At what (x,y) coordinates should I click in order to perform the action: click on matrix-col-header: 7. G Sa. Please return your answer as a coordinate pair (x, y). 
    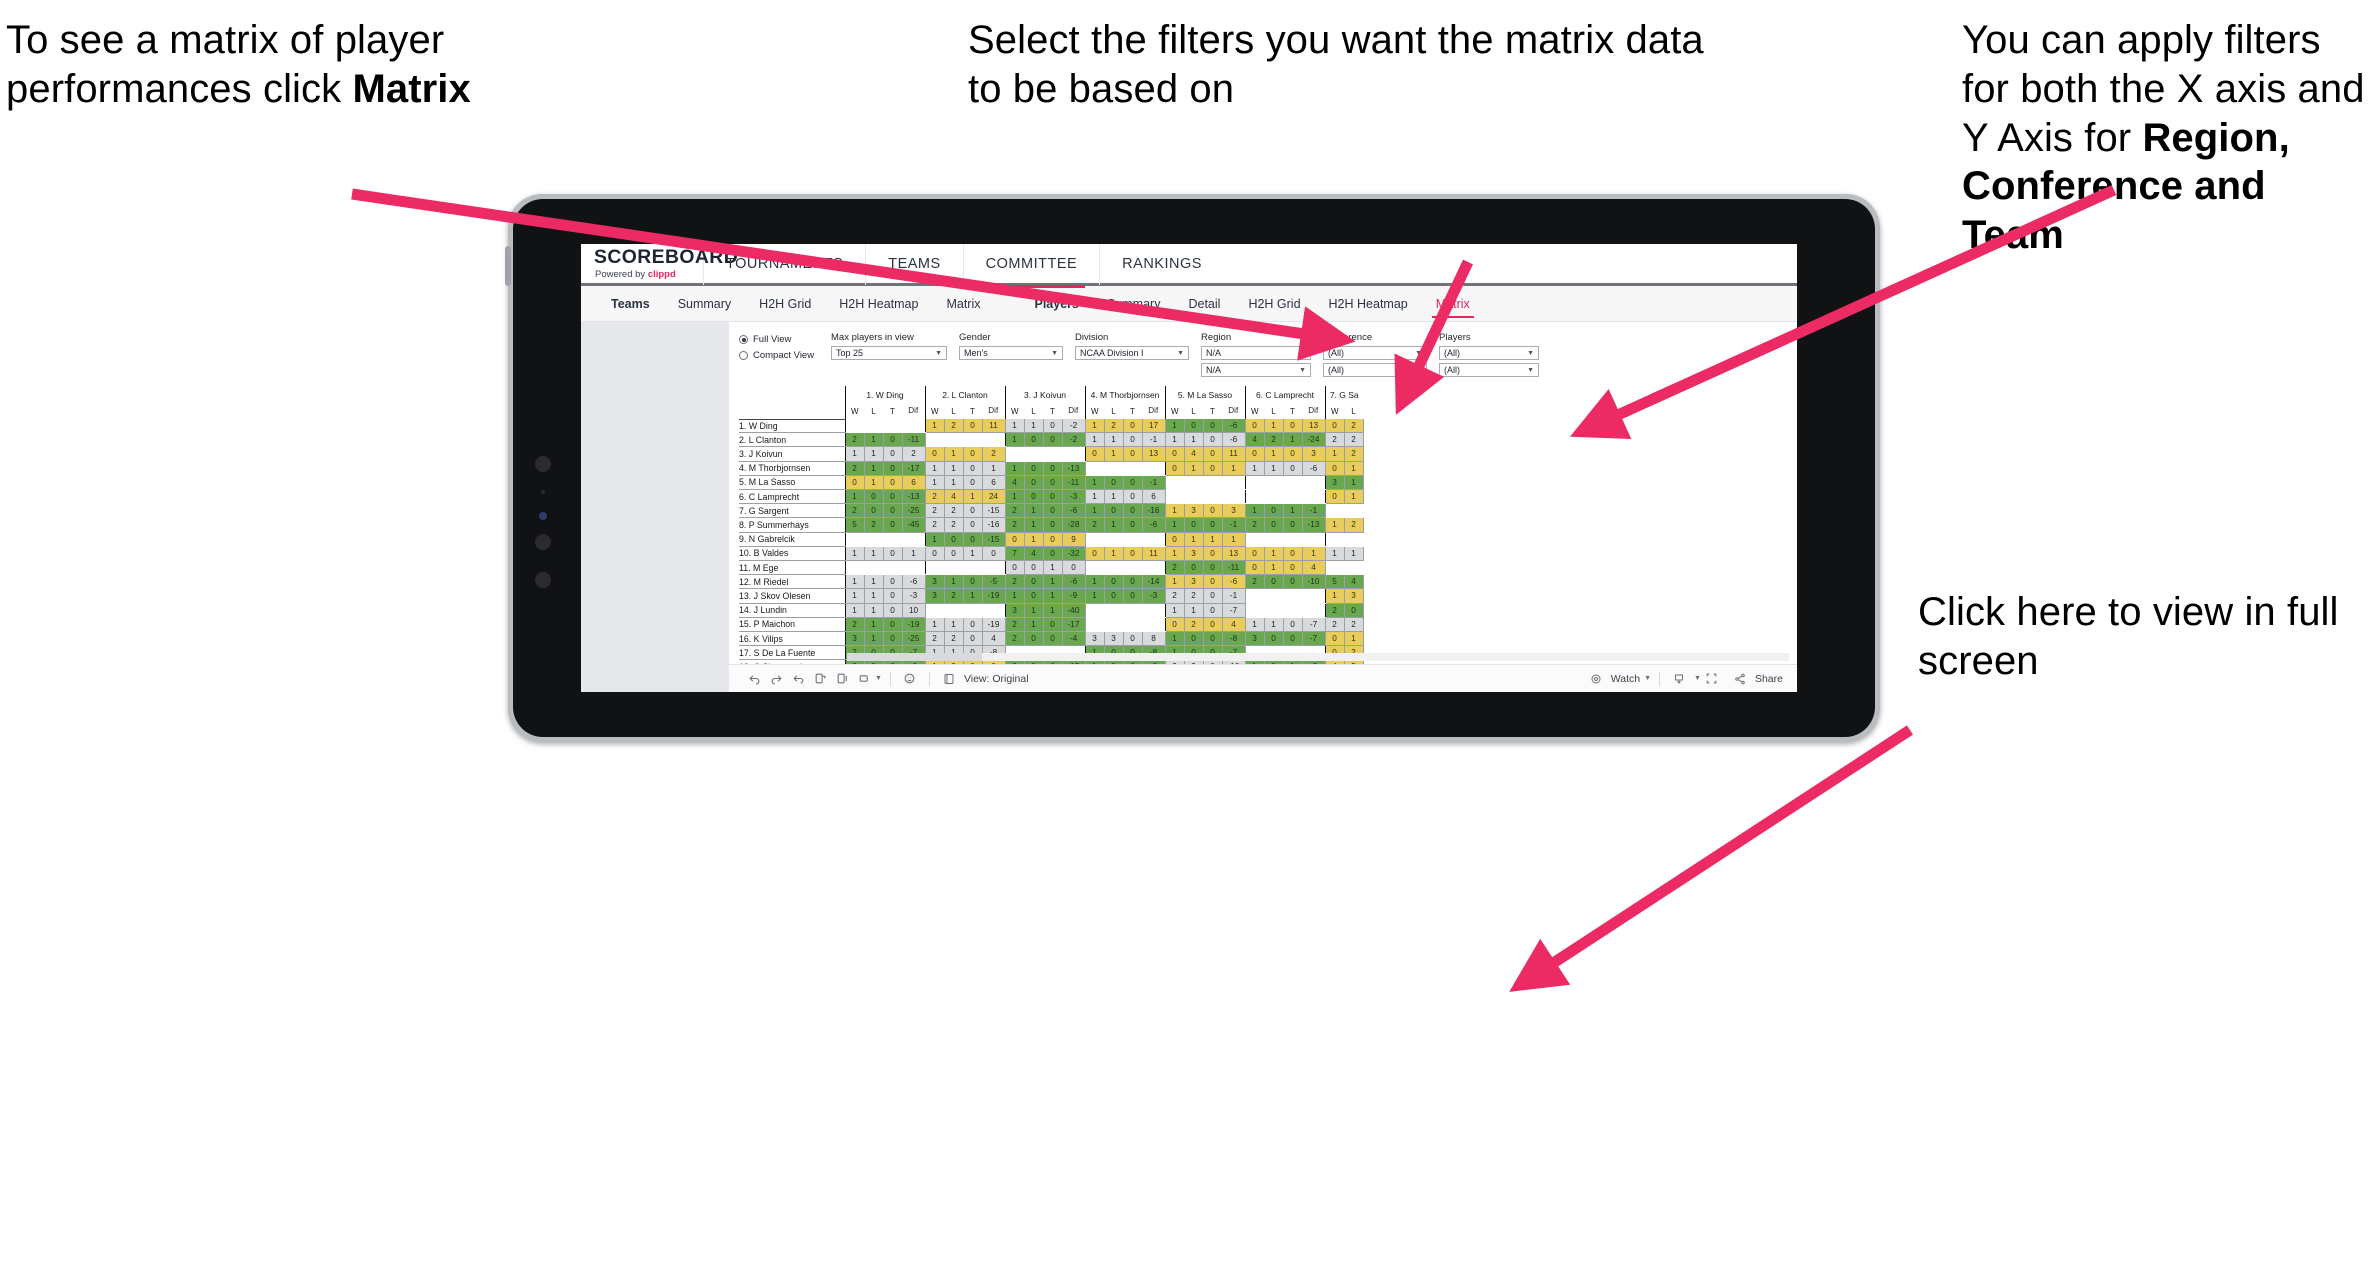
    Looking at the image, I should click on (1343, 395).